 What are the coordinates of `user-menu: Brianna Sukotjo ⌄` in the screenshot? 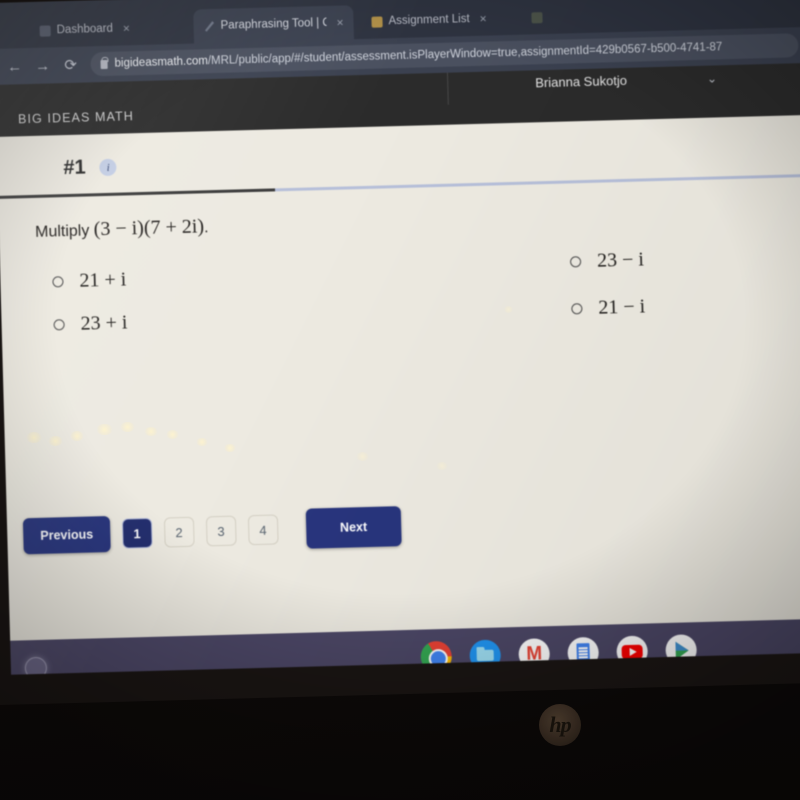 It's located at (626, 80).